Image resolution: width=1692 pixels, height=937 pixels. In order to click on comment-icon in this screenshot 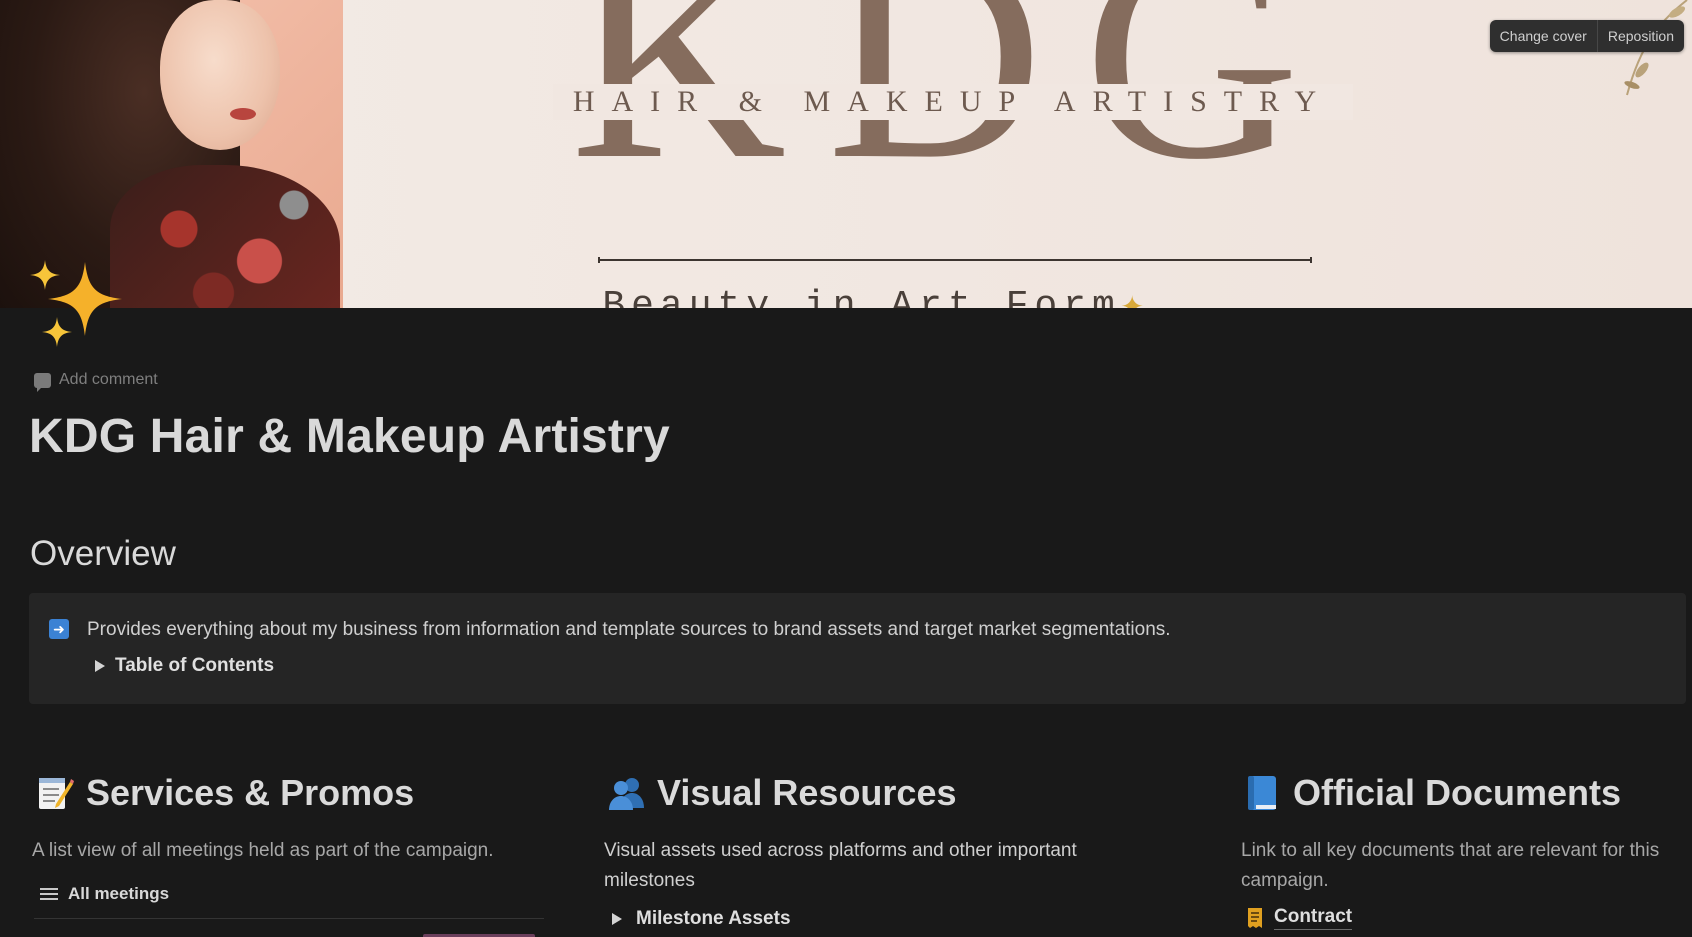, I will do `click(42, 382)`.